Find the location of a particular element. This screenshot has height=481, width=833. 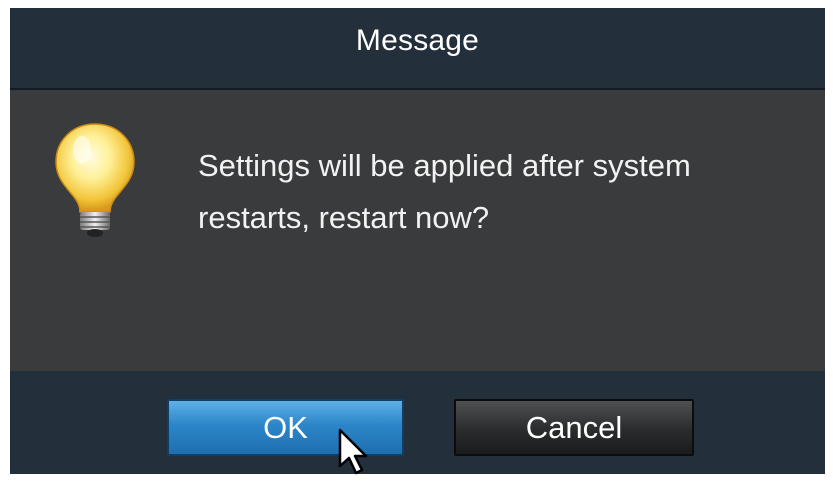

message-line-1: Settings will be applied after system is located at coordinates (444, 165).